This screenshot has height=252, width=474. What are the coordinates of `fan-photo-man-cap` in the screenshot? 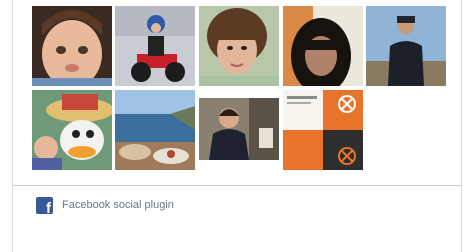 It's located at (406, 46).